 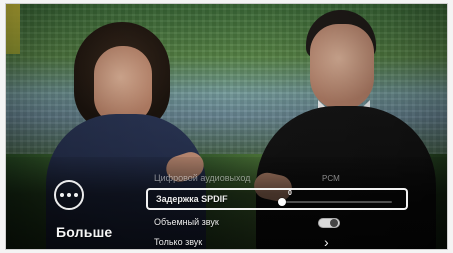 What do you see at coordinates (202, 178) in the screenshot?
I see `menu-item-label: Цифровой аудиовыход` at bounding box center [202, 178].